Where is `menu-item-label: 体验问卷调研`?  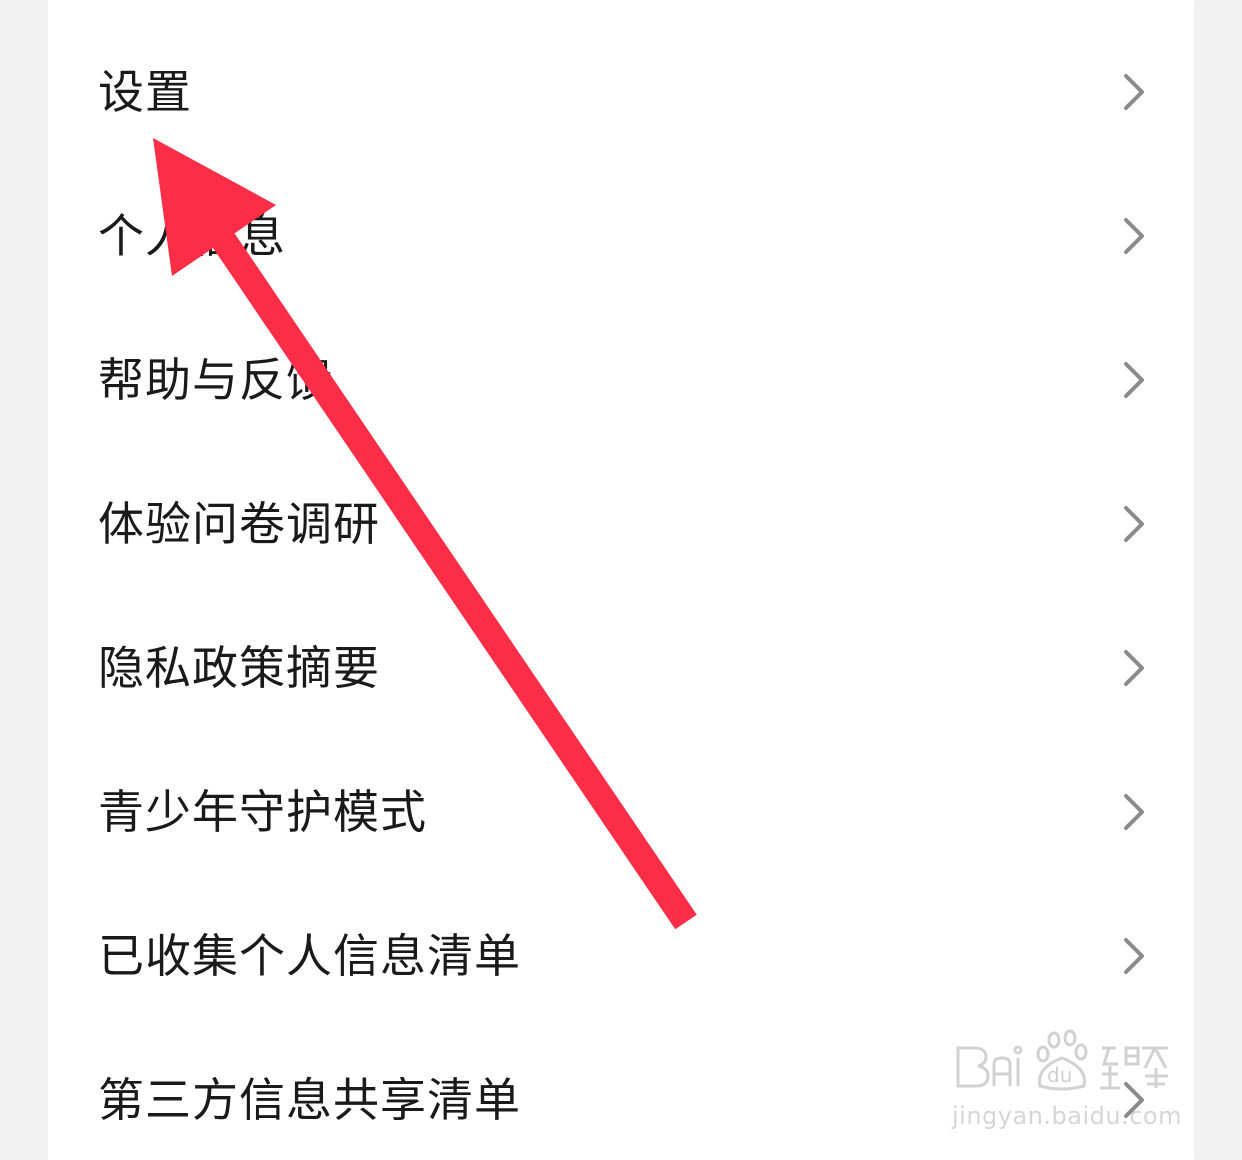
menu-item-label: 体验问卷调研 is located at coordinates (239, 524).